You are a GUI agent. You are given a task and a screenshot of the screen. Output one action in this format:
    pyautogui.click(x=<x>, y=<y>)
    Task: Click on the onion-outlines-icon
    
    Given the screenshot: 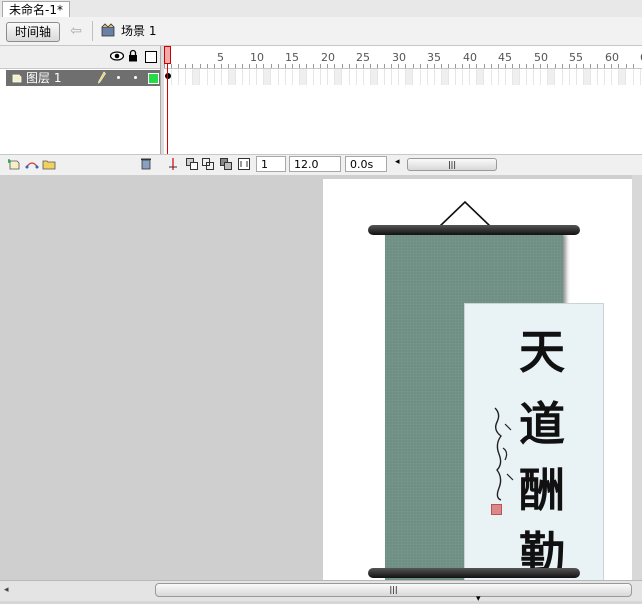 What is the action you would take?
    pyautogui.click(x=208, y=164)
    